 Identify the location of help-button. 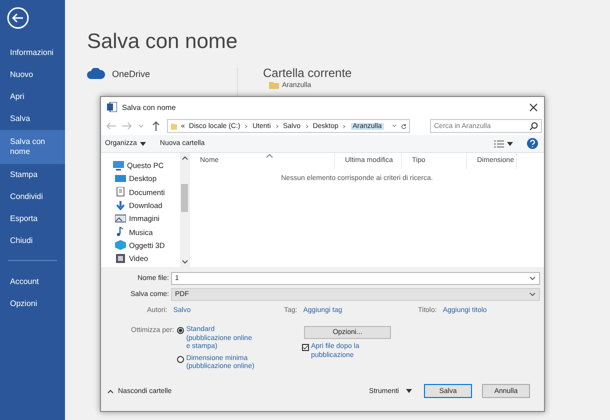
(532, 143).